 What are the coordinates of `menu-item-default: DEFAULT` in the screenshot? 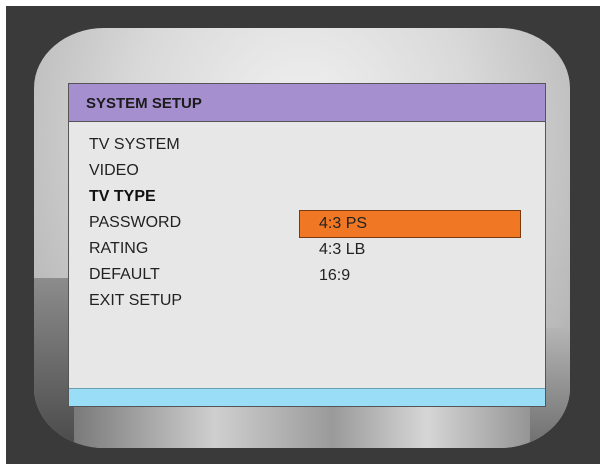 It's located at (124, 275).